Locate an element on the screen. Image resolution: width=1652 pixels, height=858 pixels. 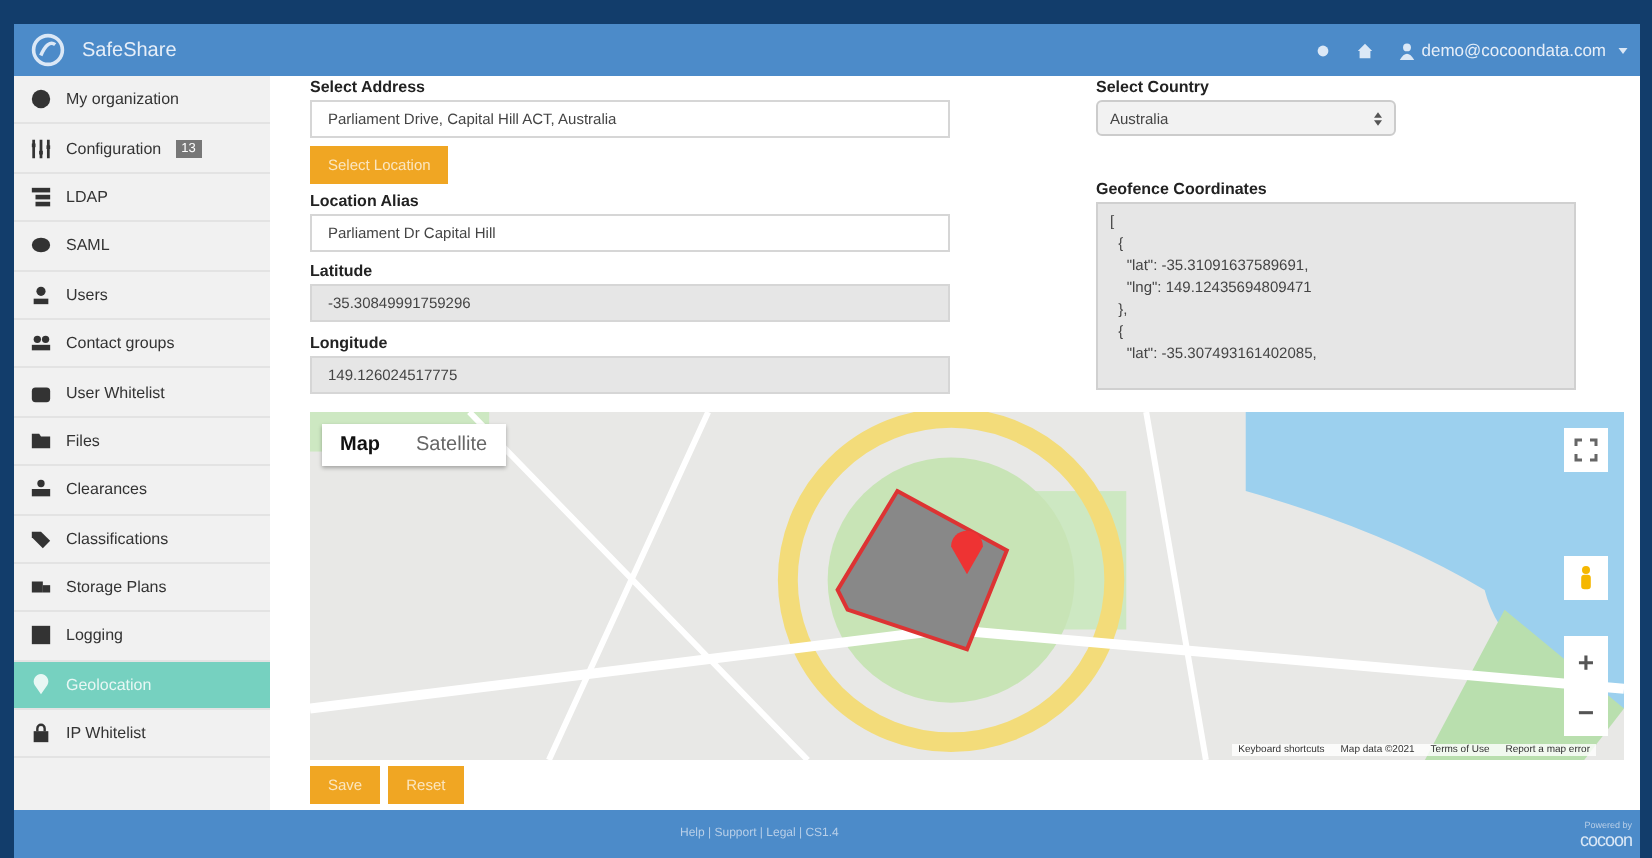
sidebar-item: Classifications is located at coordinates (142, 539).